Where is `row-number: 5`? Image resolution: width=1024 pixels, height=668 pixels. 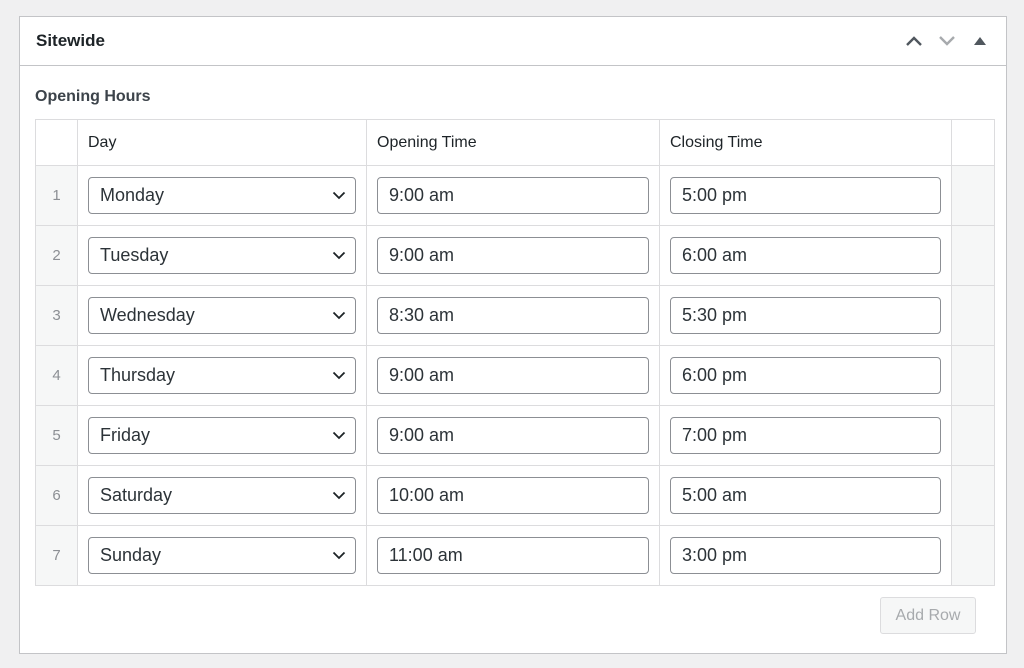
row-number: 5 is located at coordinates (56, 435).